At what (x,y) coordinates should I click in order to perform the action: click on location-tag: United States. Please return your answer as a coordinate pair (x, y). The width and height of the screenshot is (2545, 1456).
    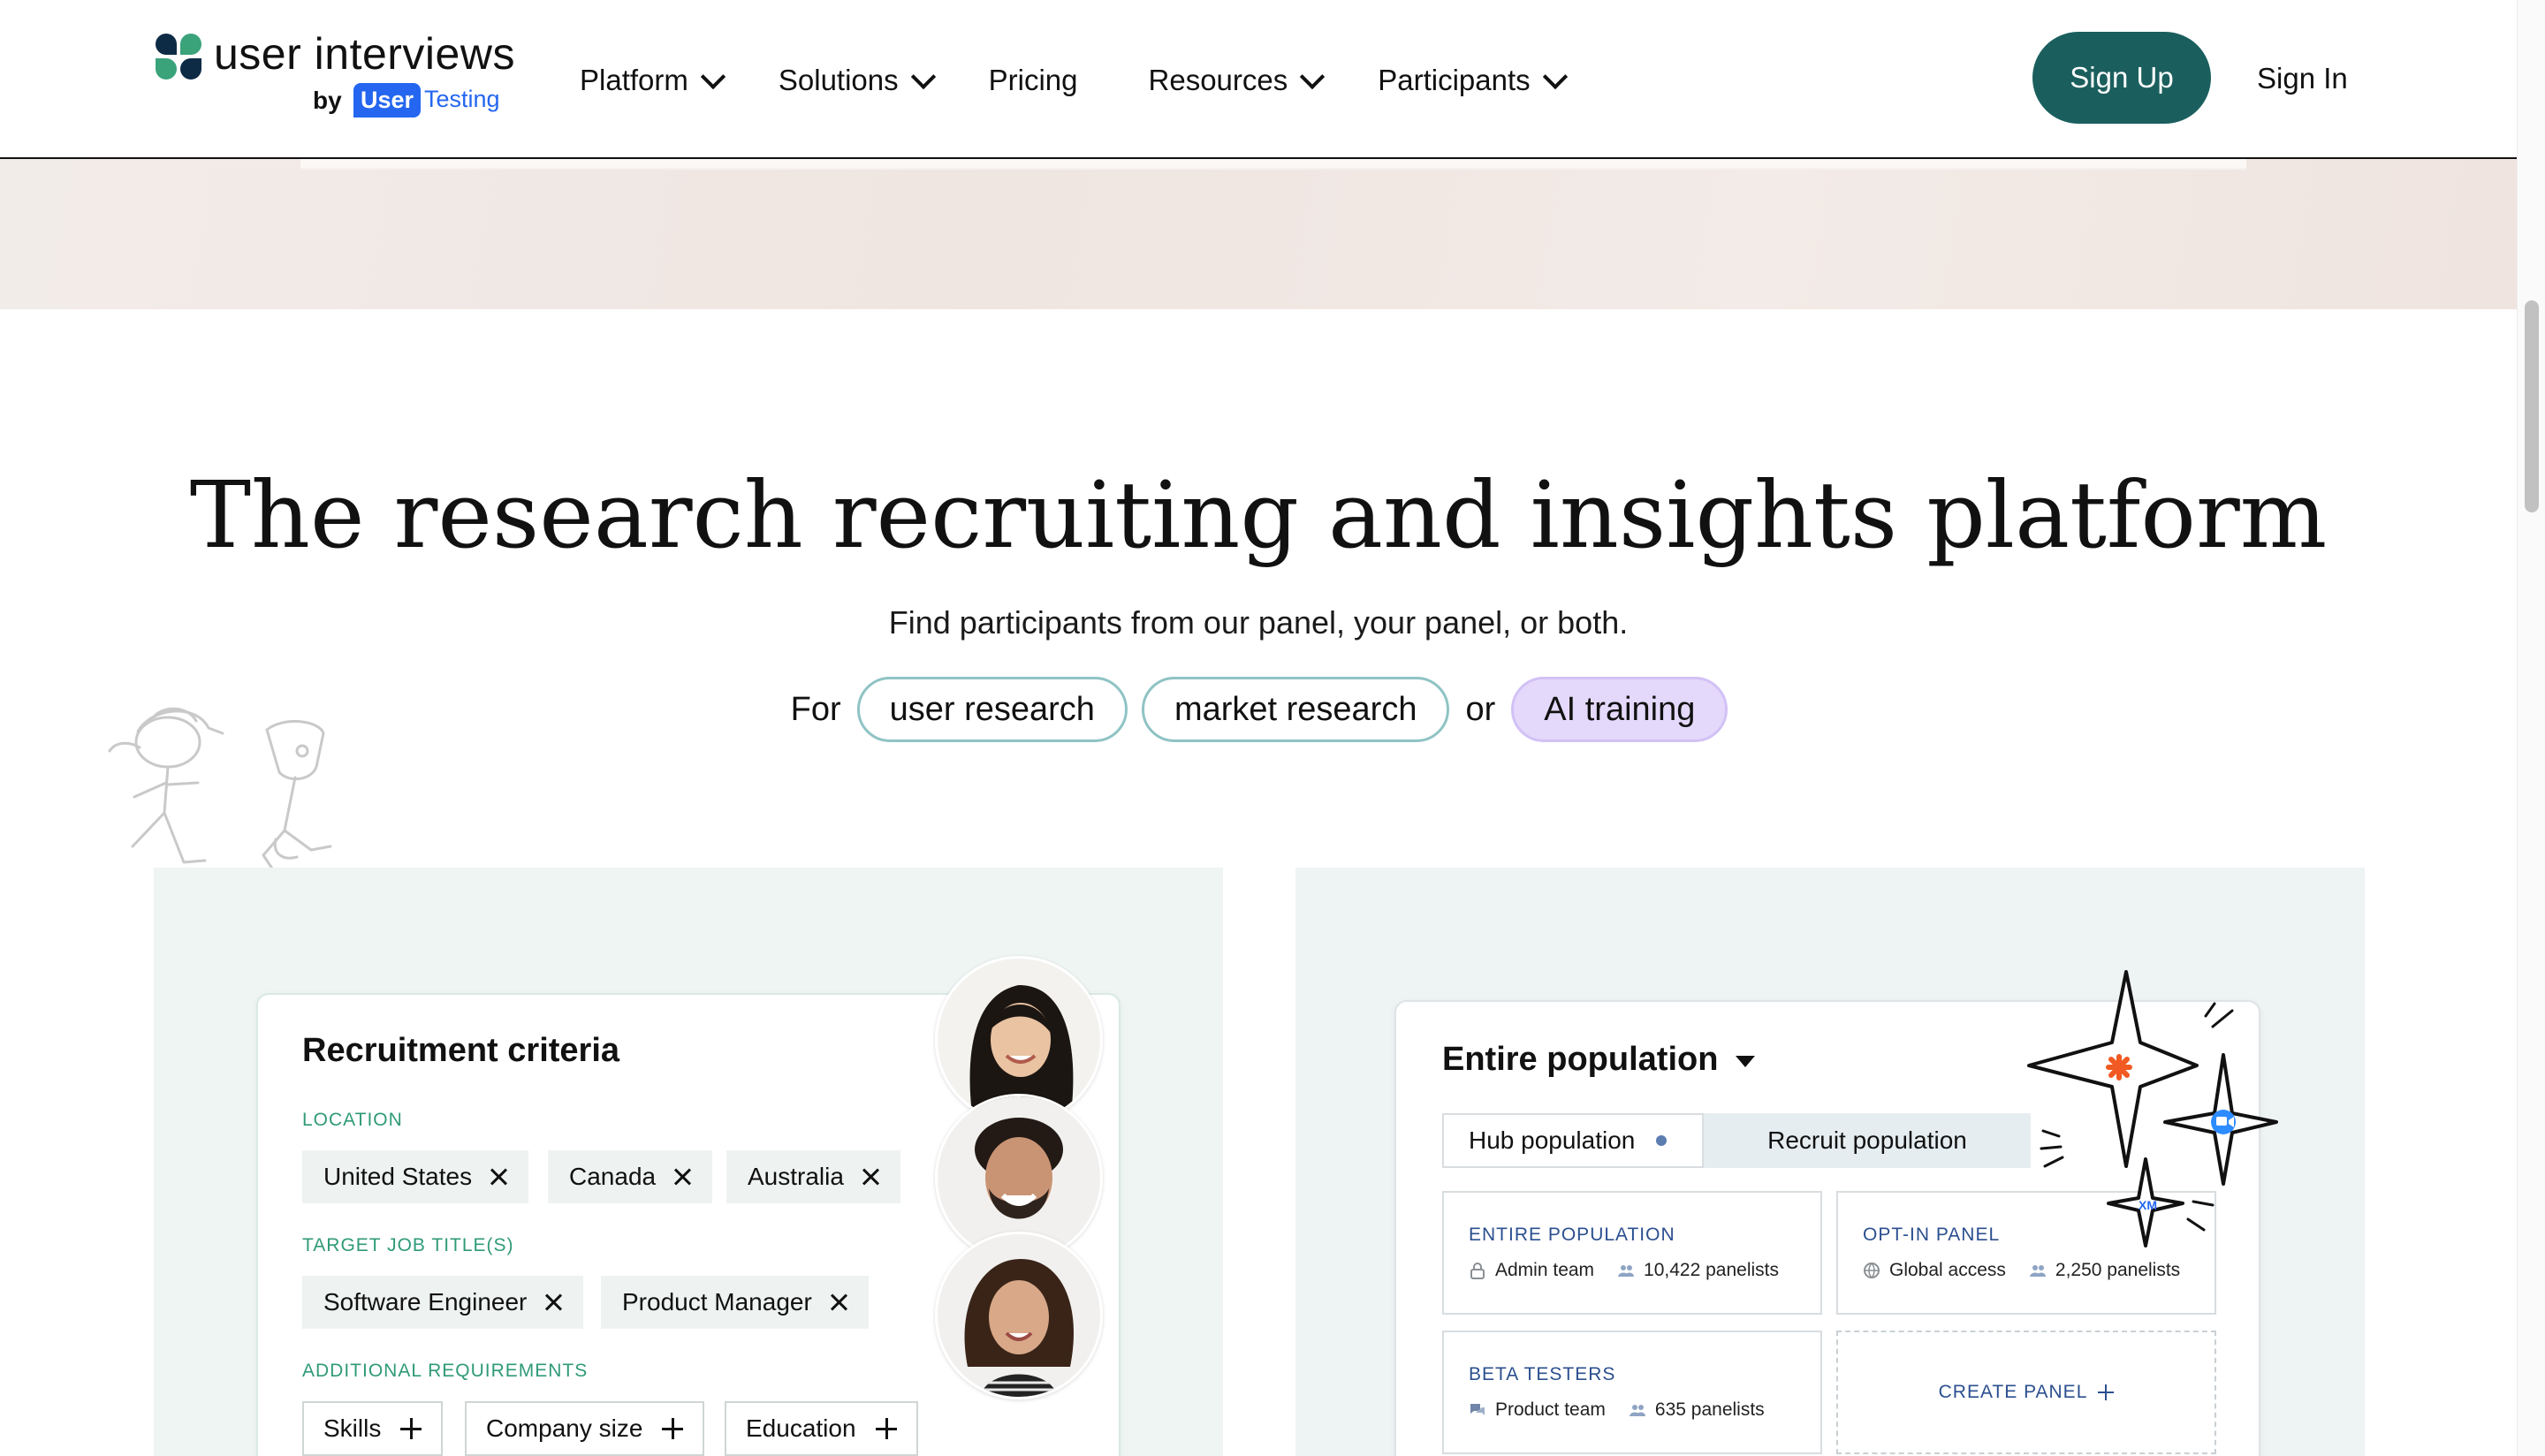
    Looking at the image, I should click on (415, 1176).